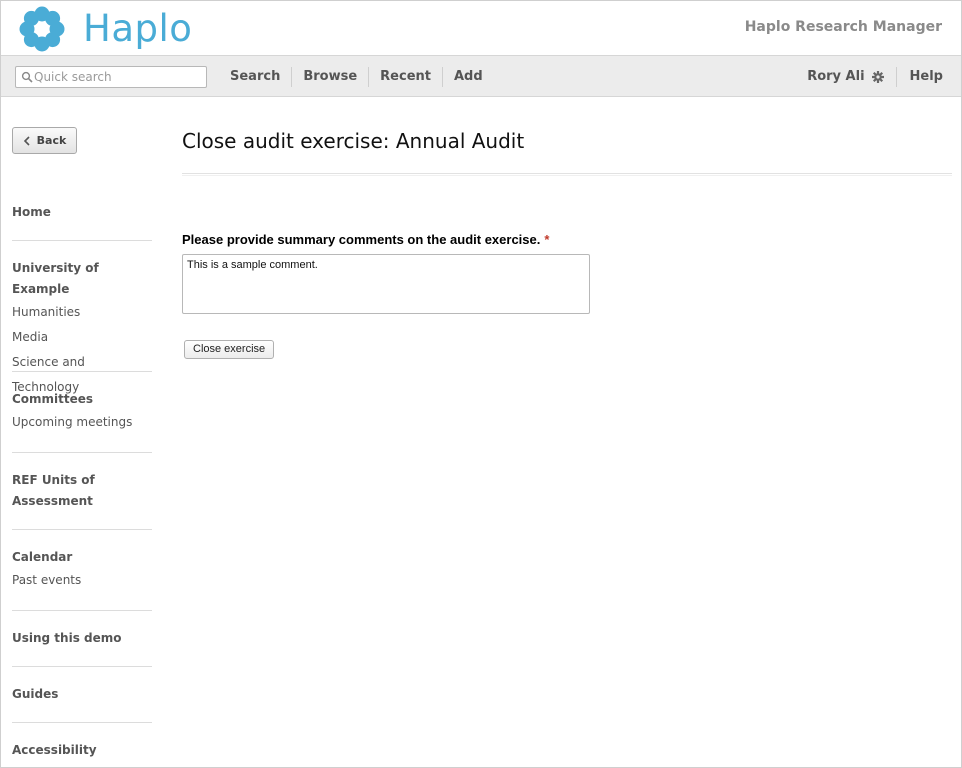  Describe the element at coordinates (82, 557) in the screenshot. I see `sidebar-item-calendar: Calendar` at that location.